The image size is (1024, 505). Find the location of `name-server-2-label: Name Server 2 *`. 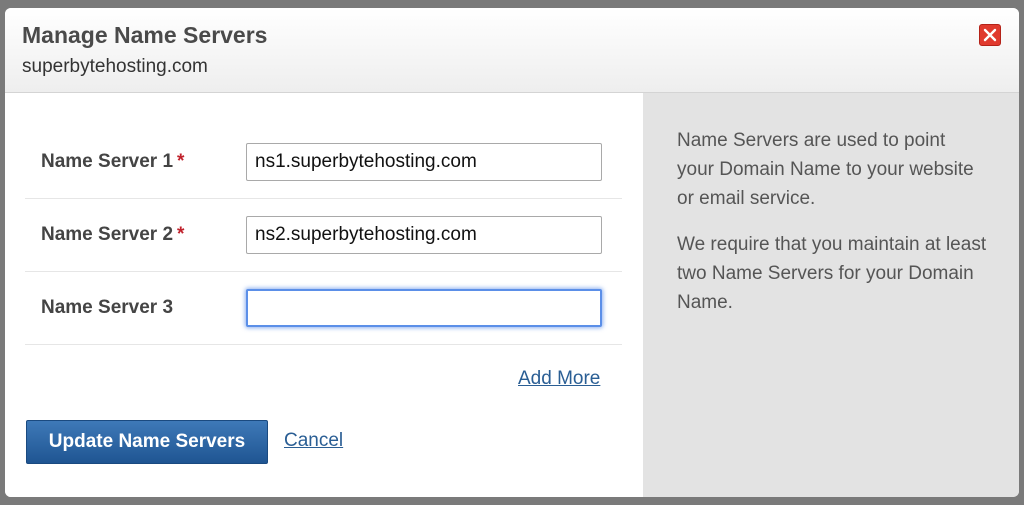

name-server-2-label: Name Server 2 * is located at coordinates (113, 234).